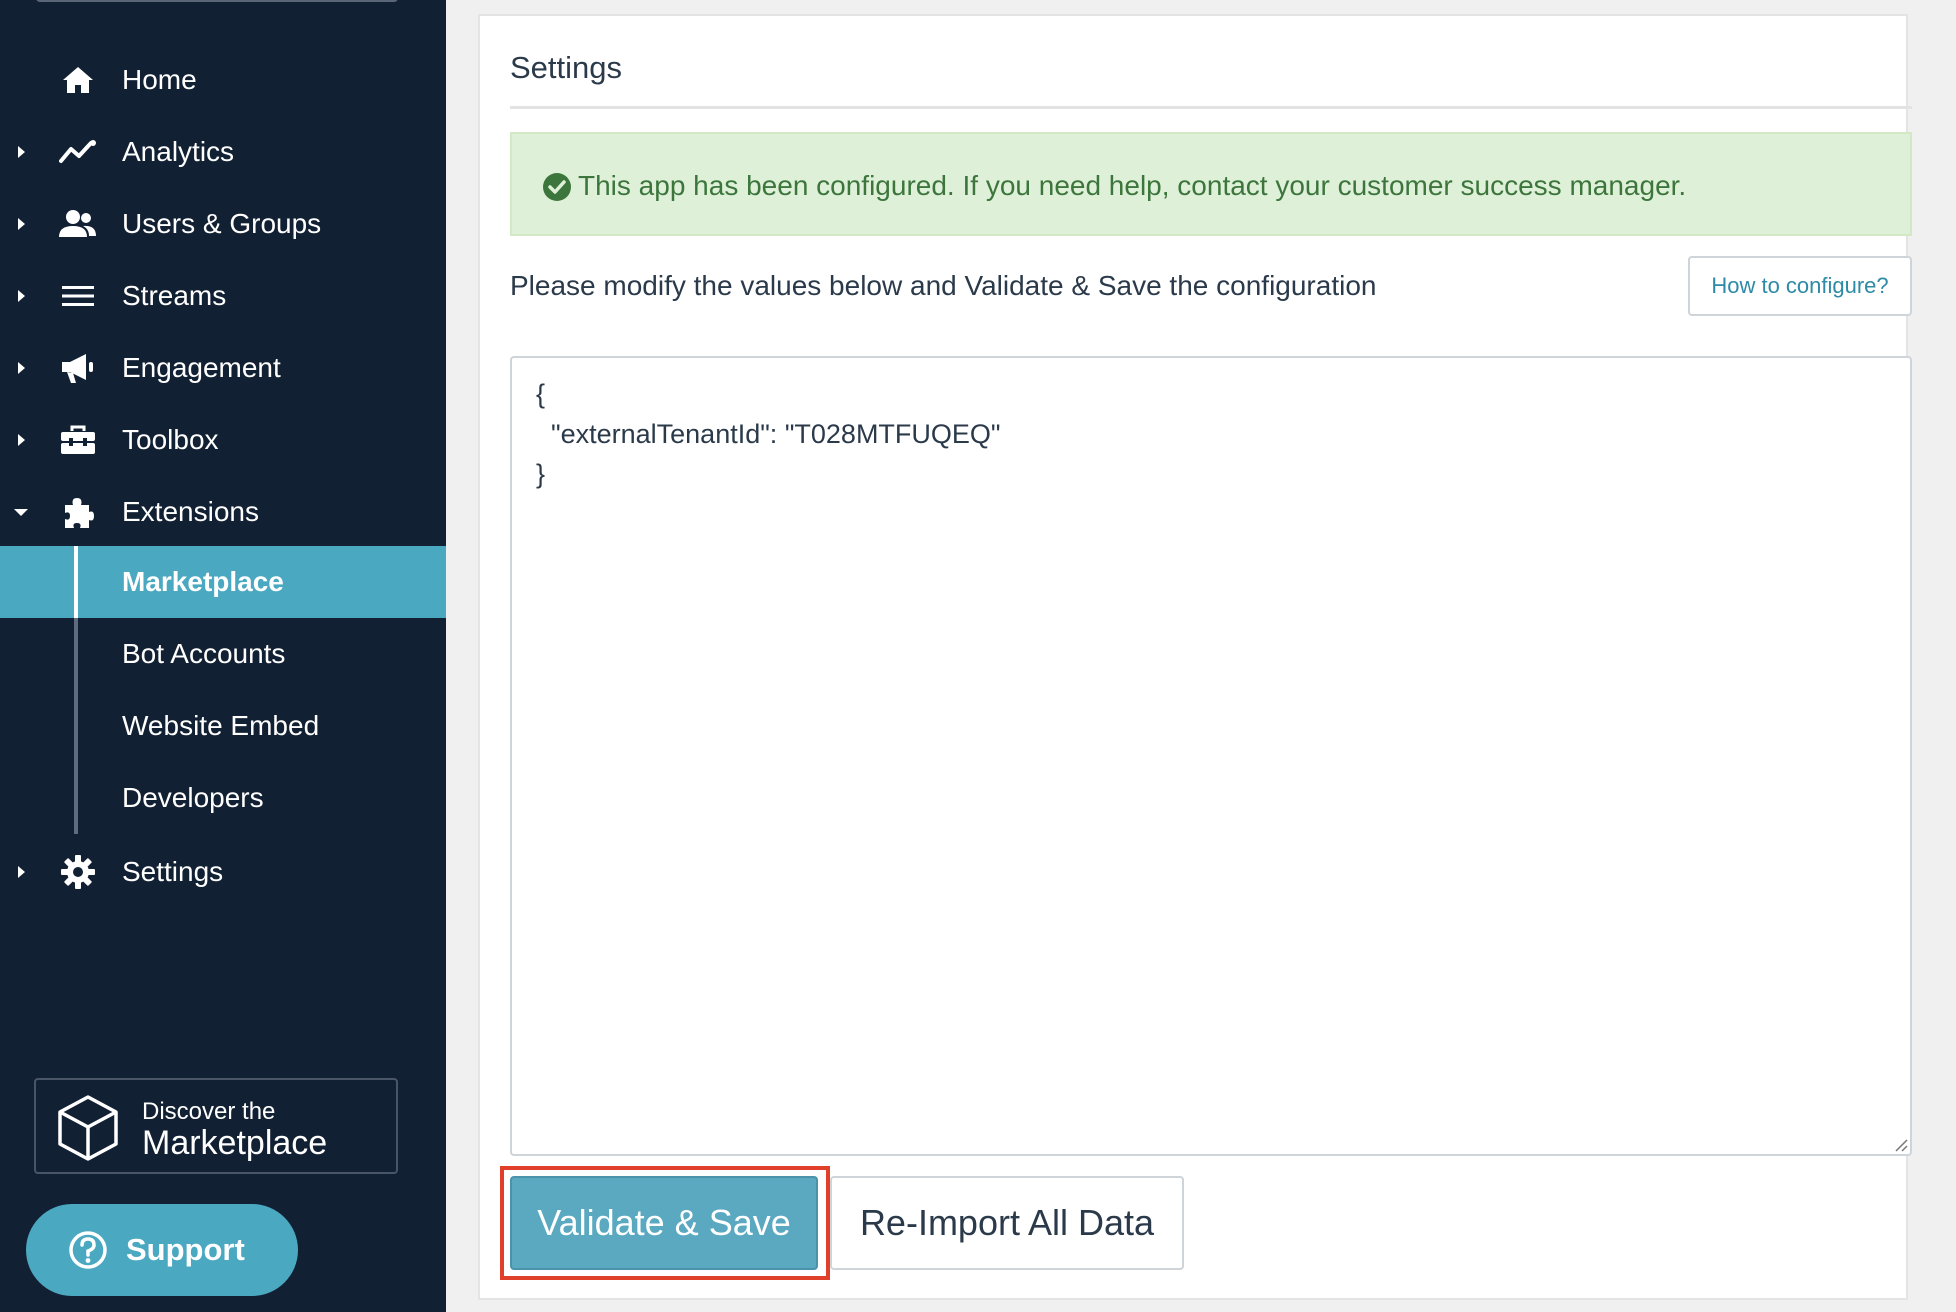 The height and width of the screenshot is (1312, 1956). I want to click on sidebar-item-toolbox: Toolbox, so click(223, 440).